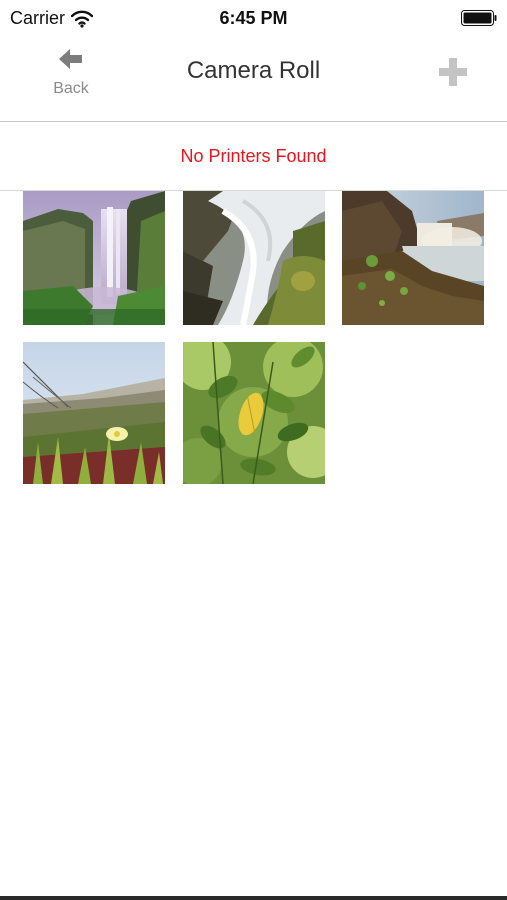 This screenshot has width=507, height=900. I want to click on photo-thumbnail-waterfall-valley, so click(94, 258).